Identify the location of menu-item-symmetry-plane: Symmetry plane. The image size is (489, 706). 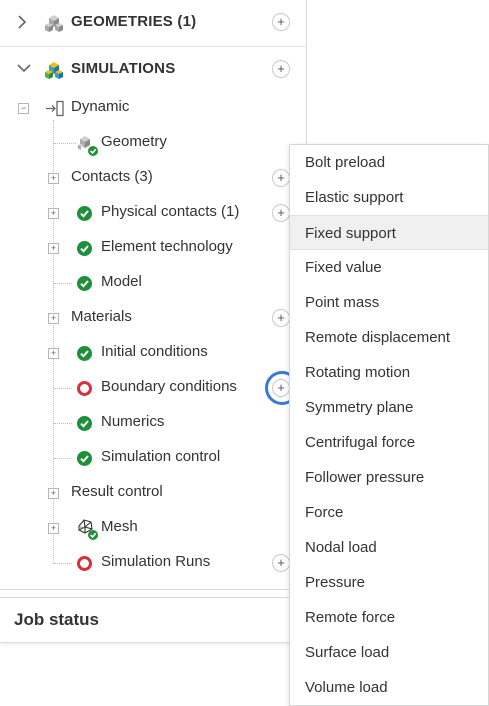
(389, 407).